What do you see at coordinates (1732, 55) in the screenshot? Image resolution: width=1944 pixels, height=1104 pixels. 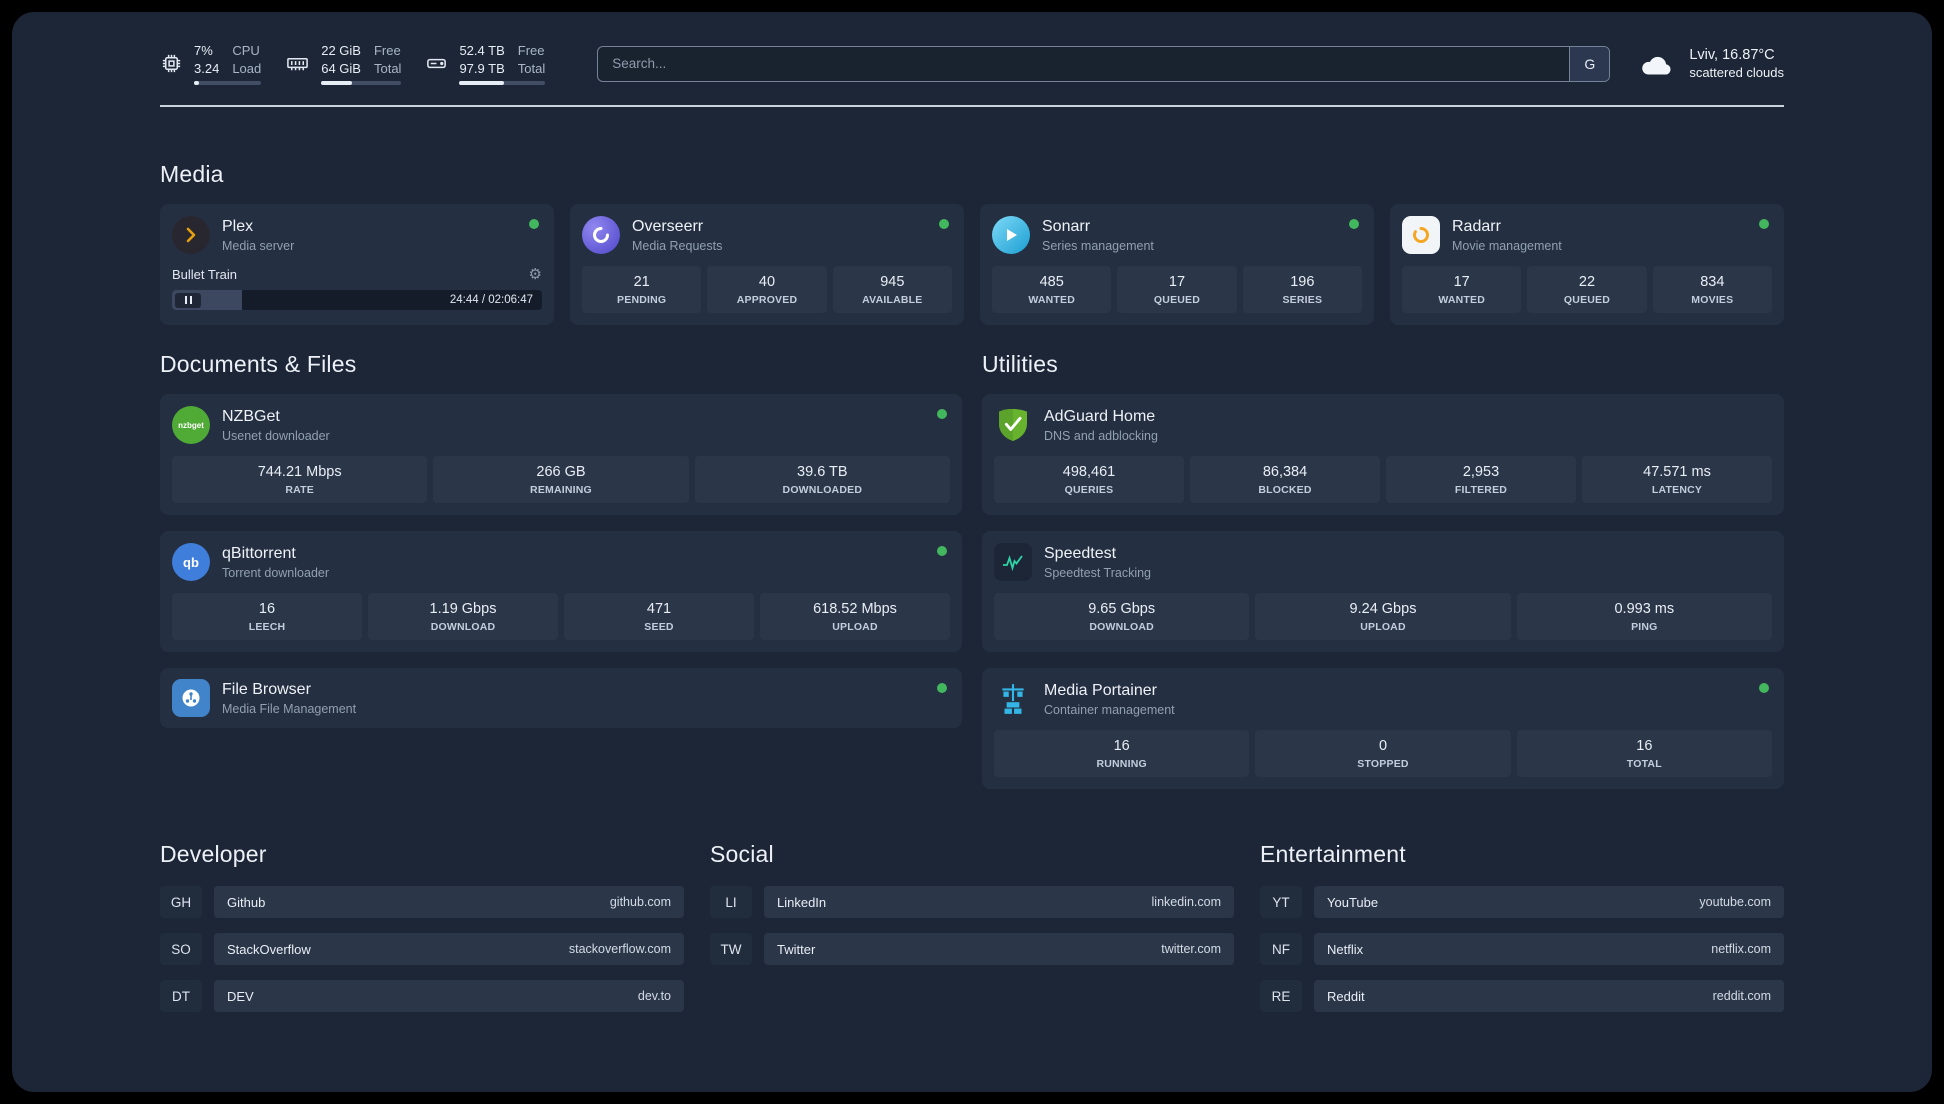 I see `weather-location: Lviv, 16.87°C` at bounding box center [1732, 55].